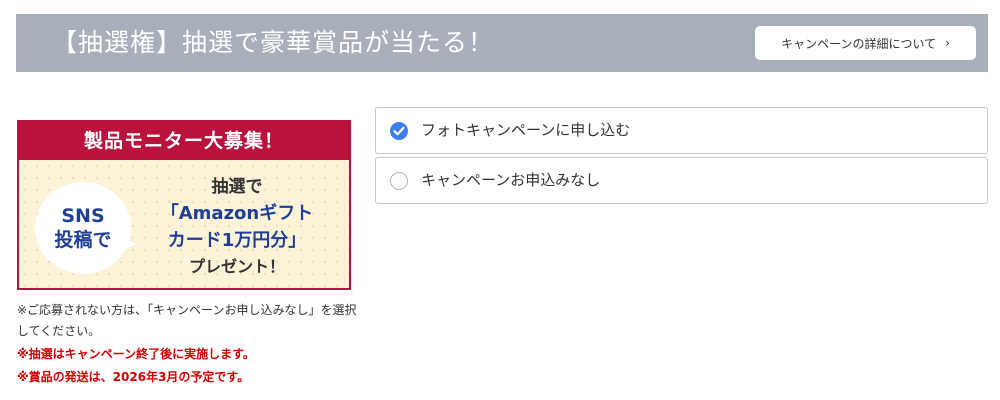 Image resolution: width=1000 pixels, height=400 pixels. I want to click on radio-checked-icon, so click(399, 131).